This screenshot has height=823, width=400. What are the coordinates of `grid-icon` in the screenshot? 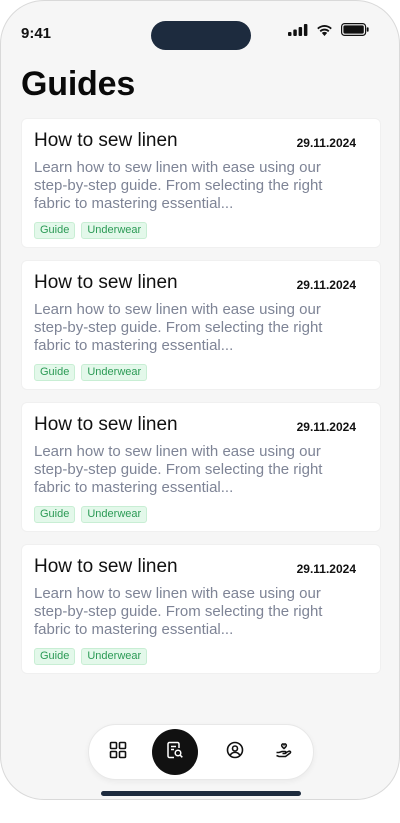 It's located at (118, 752).